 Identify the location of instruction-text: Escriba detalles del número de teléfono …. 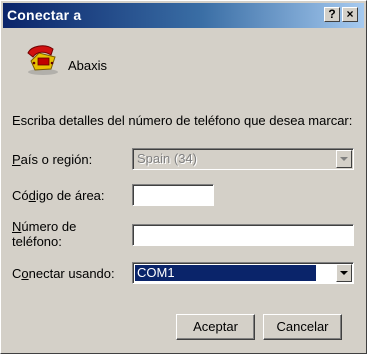
(182, 120).